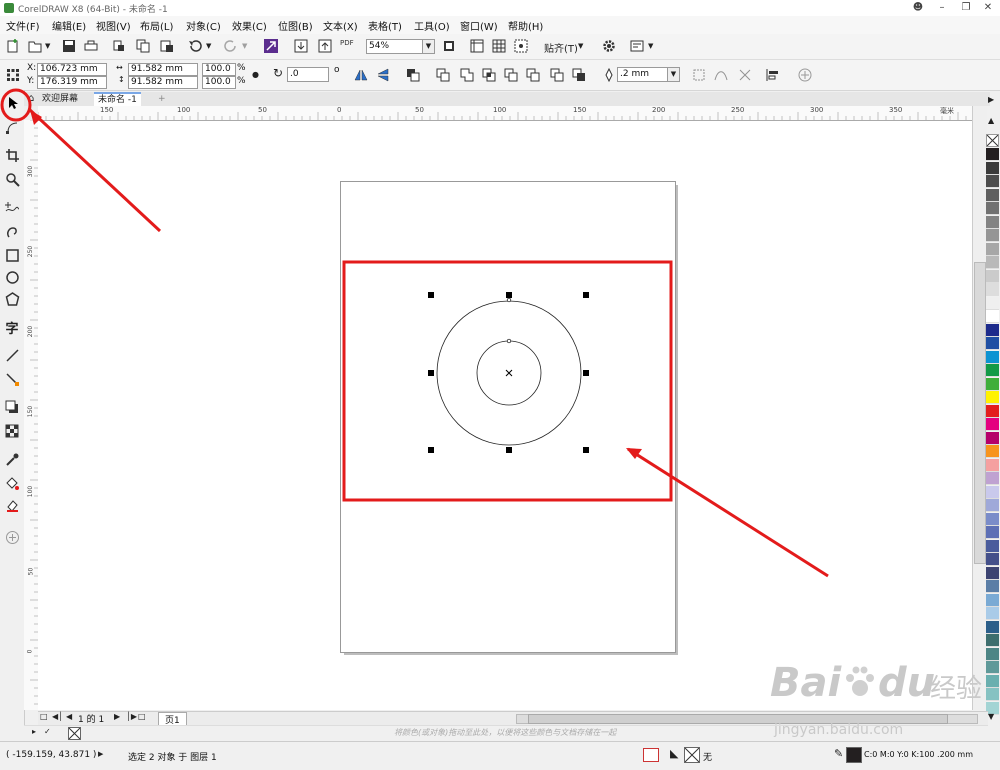 The height and width of the screenshot is (770, 1000). What do you see at coordinates (44, 716) in the screenshot?
I see `page-options-icon: □` at bounding box center [44, 716].